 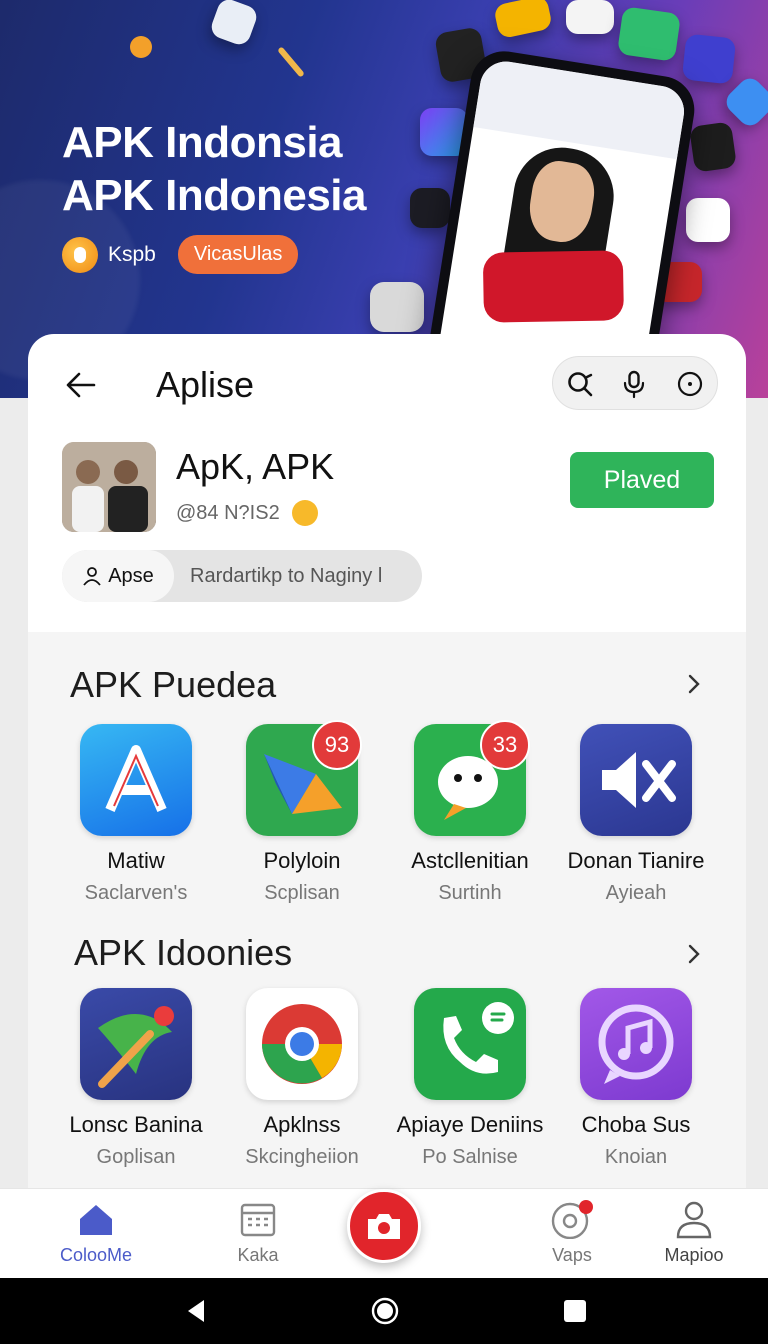 I want to click on letter-a-icon, so click(x=136, y=778).